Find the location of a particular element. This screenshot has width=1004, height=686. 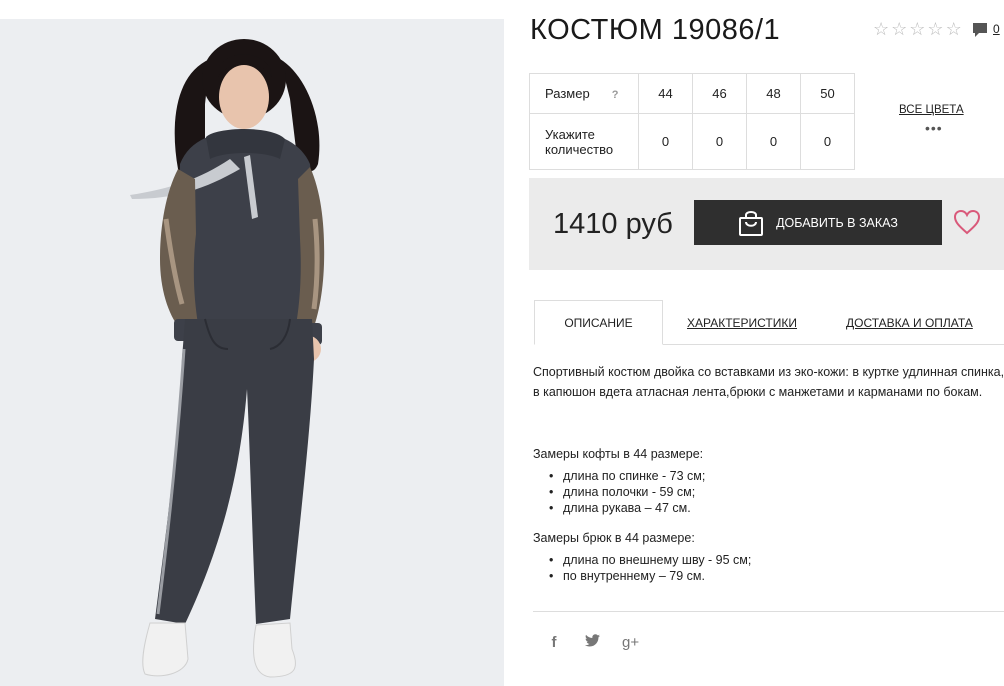

price: 1410 руб is located at coordinates (613, 224).